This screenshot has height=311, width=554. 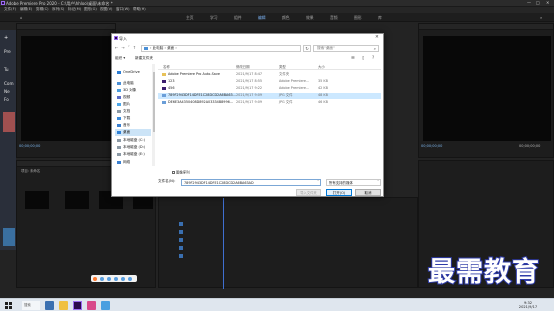 I want to click on drive-icon, so click(x=119, y=140).